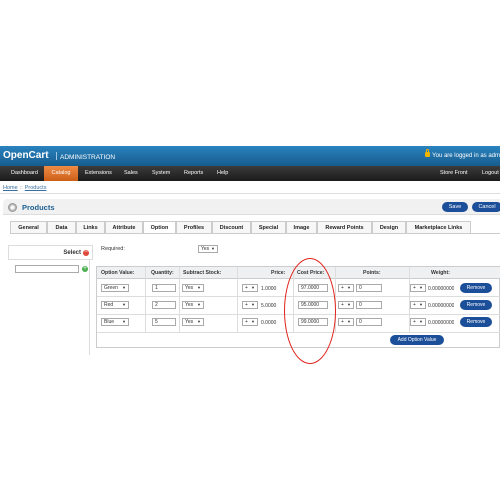 Image resolution: width=500 pixels, height=500 pixels. Describe the element at coordinates (145, 300) in the screenshot. I see `col-divider` at that location.